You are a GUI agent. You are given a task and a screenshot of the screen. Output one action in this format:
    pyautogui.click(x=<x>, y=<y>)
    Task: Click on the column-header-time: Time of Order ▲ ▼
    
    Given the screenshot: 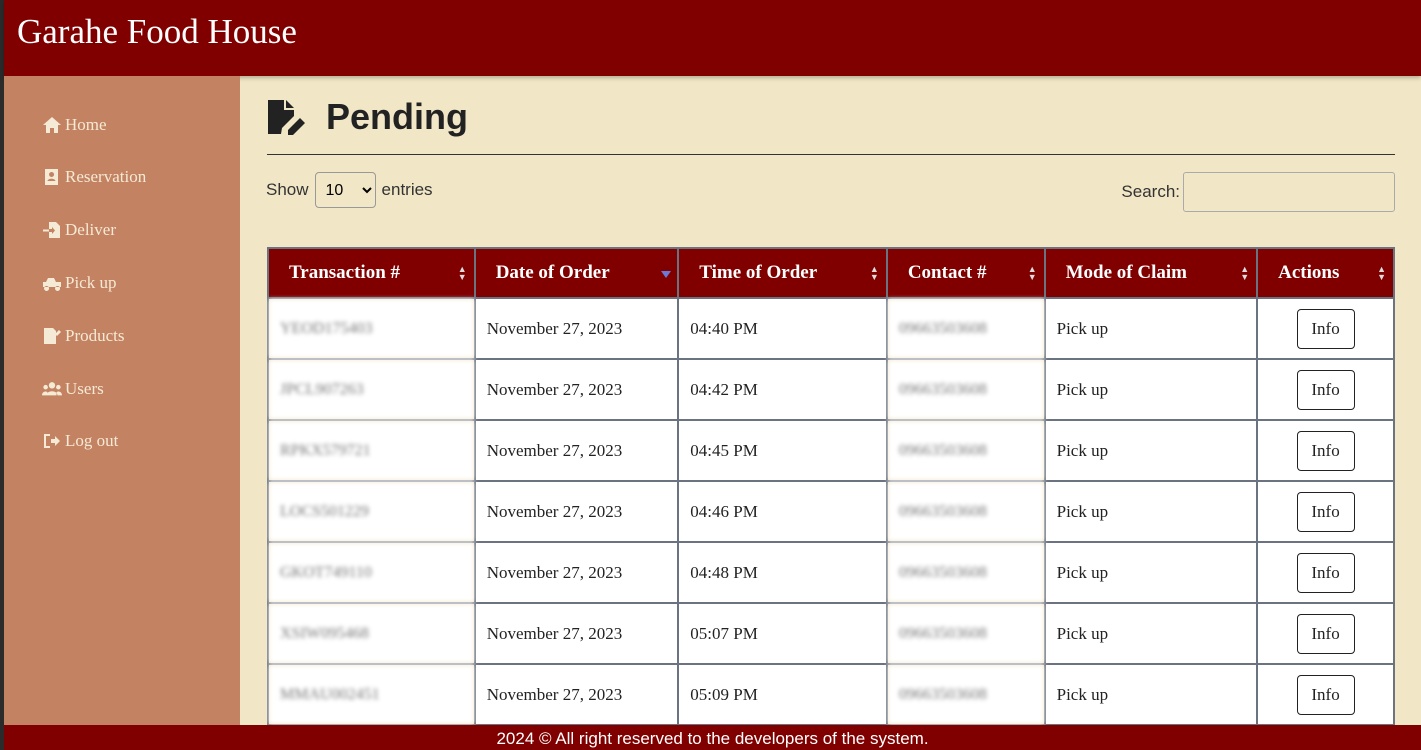 What is the action you would take?
    pyautogui.click(x=782, y=273)
    